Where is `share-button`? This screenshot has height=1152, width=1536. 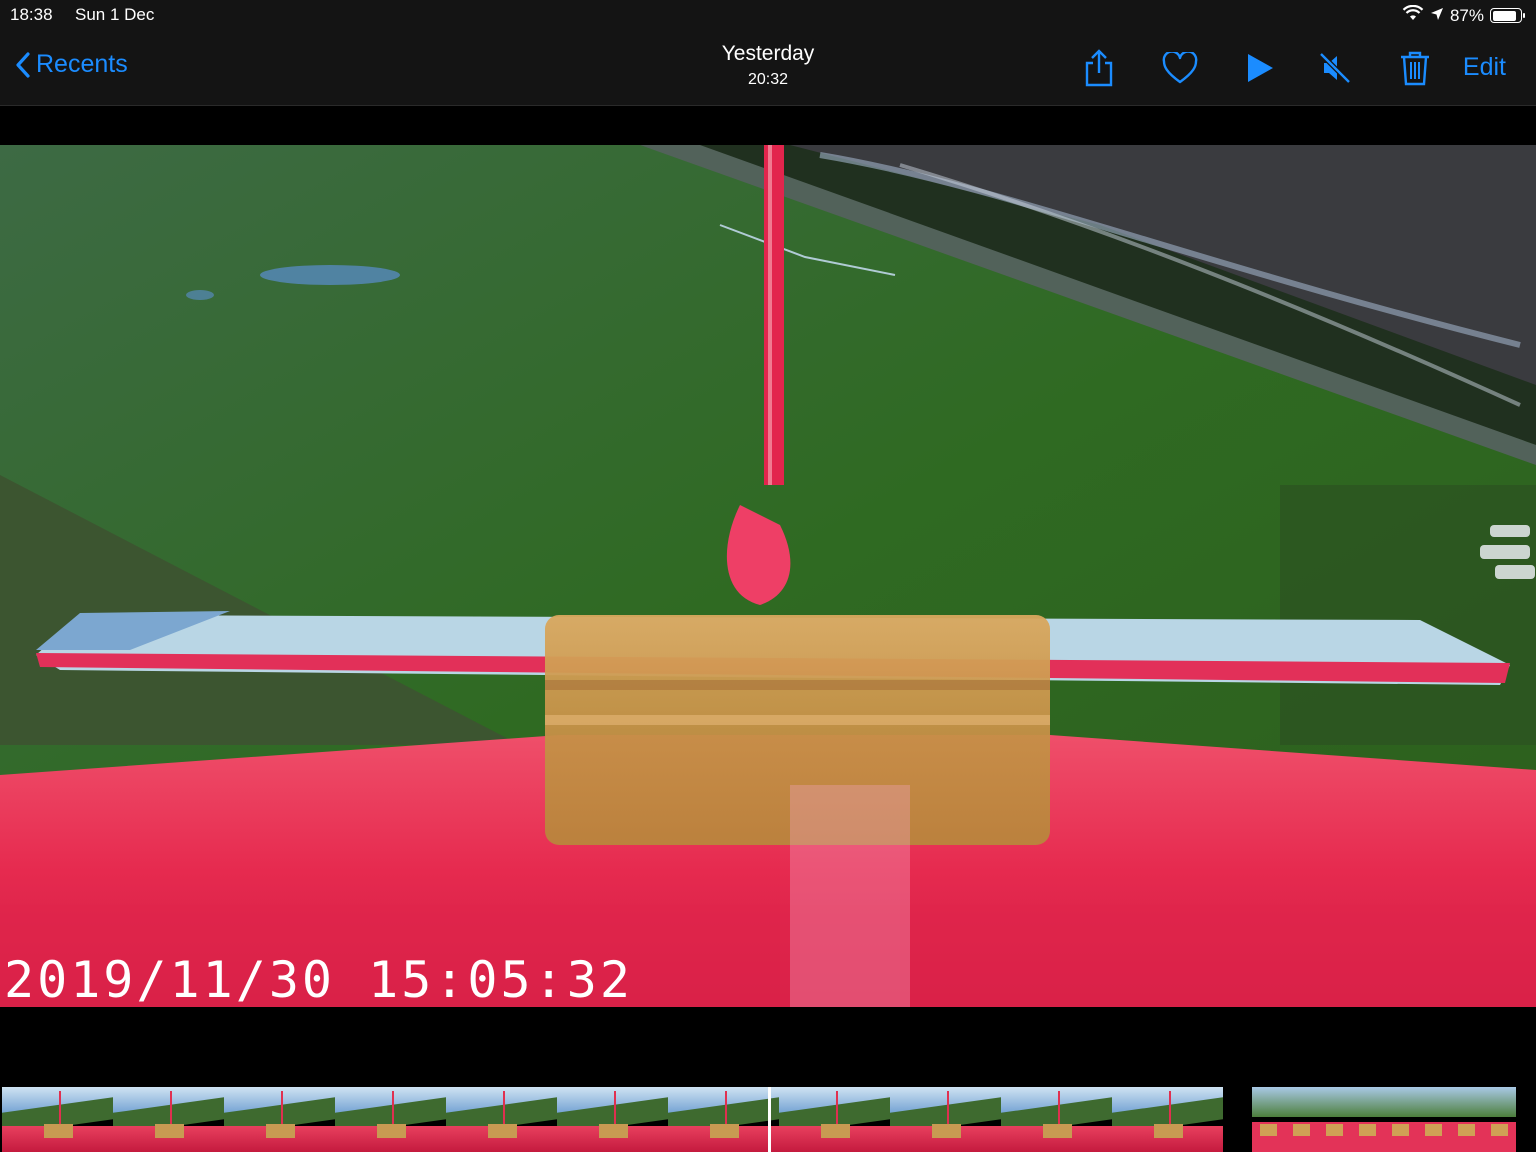
share-button is located at coordinates (1099, 68).